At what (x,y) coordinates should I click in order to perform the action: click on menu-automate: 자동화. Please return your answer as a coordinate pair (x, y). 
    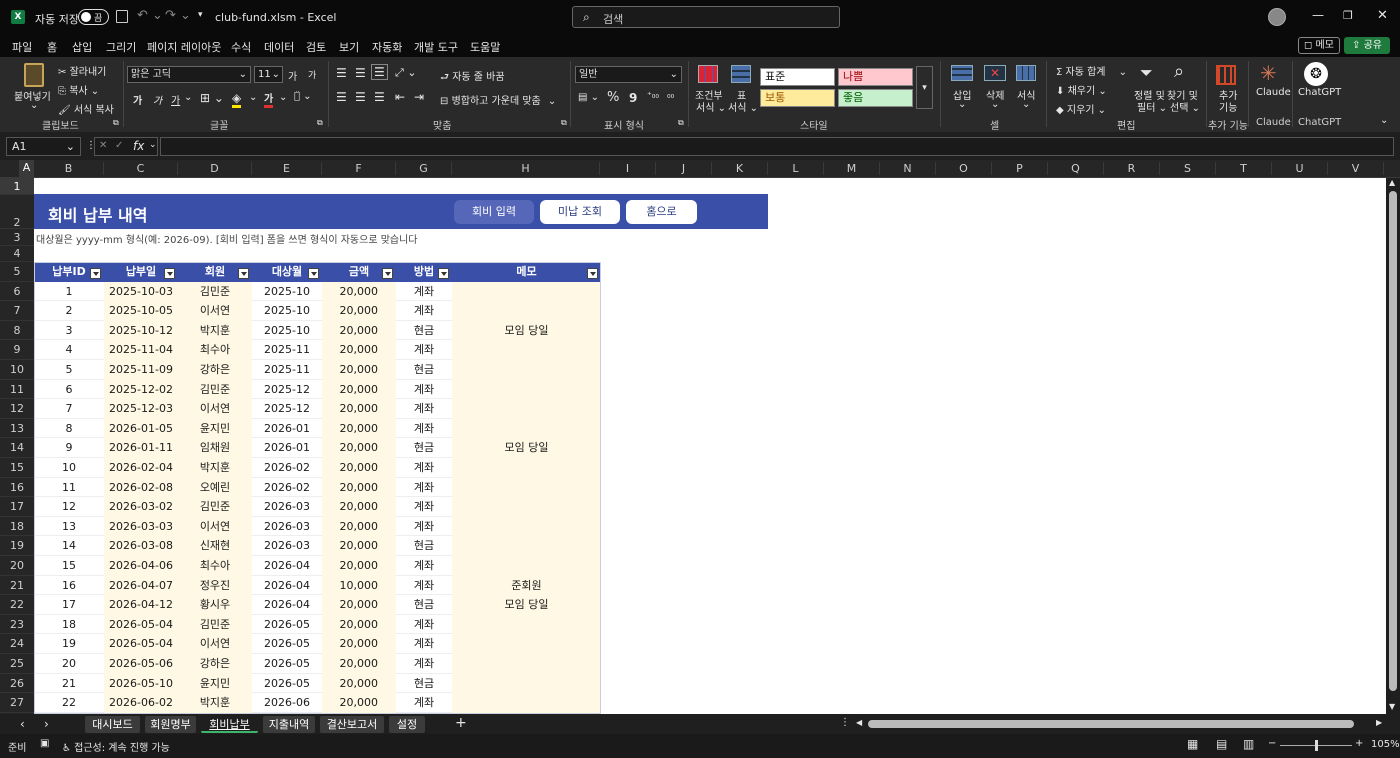
    Looking at the image, I should click on (387, 47).